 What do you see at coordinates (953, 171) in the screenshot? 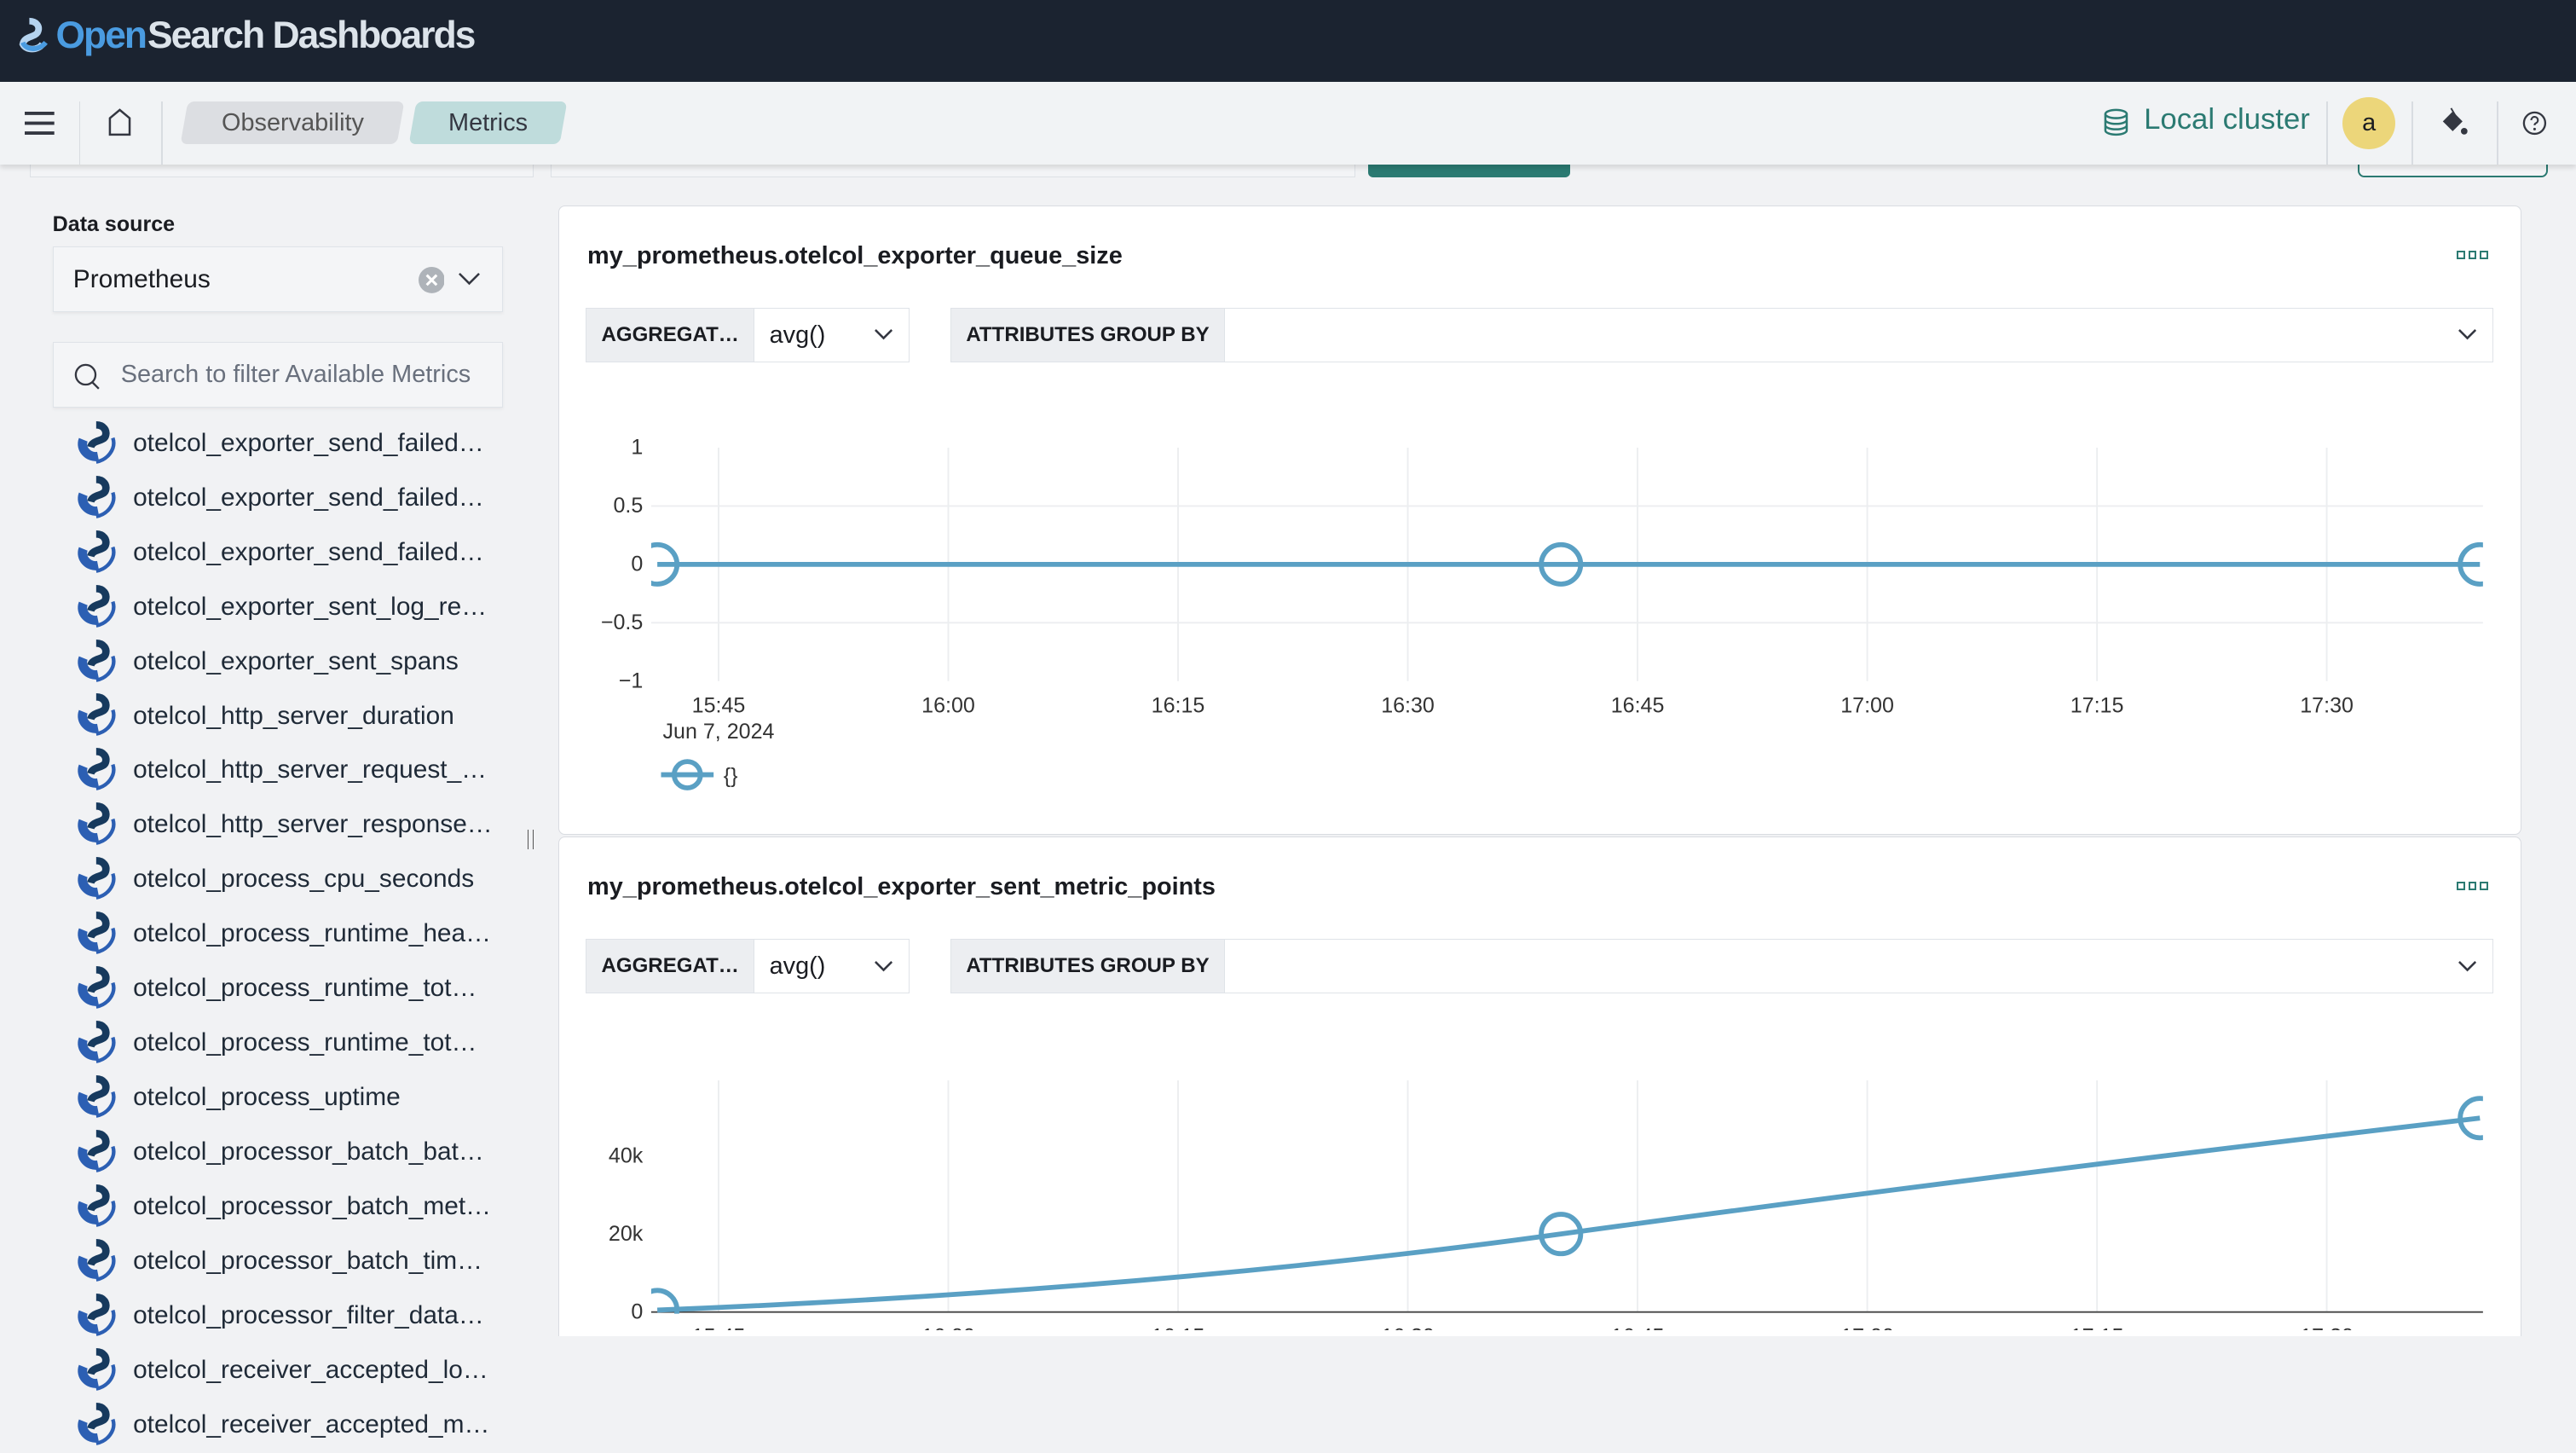
I see `background-search-bar` at bounding box center [953, 171].